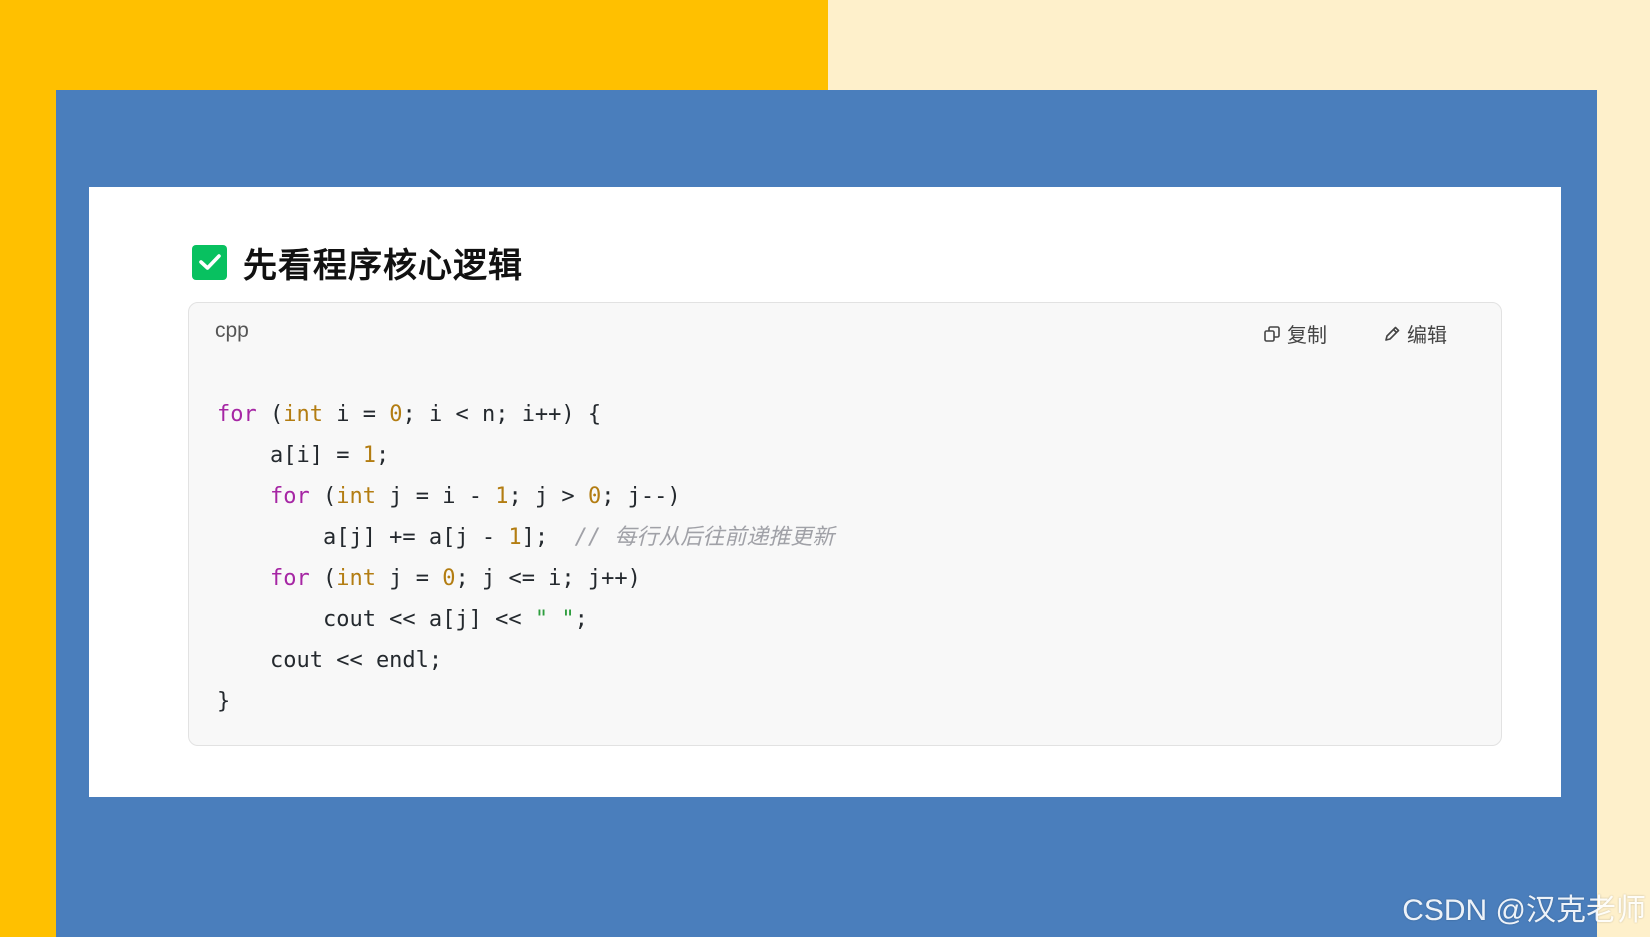 The image size is (1650, 937). I want to click on code-token: i =, so click(356, 414).